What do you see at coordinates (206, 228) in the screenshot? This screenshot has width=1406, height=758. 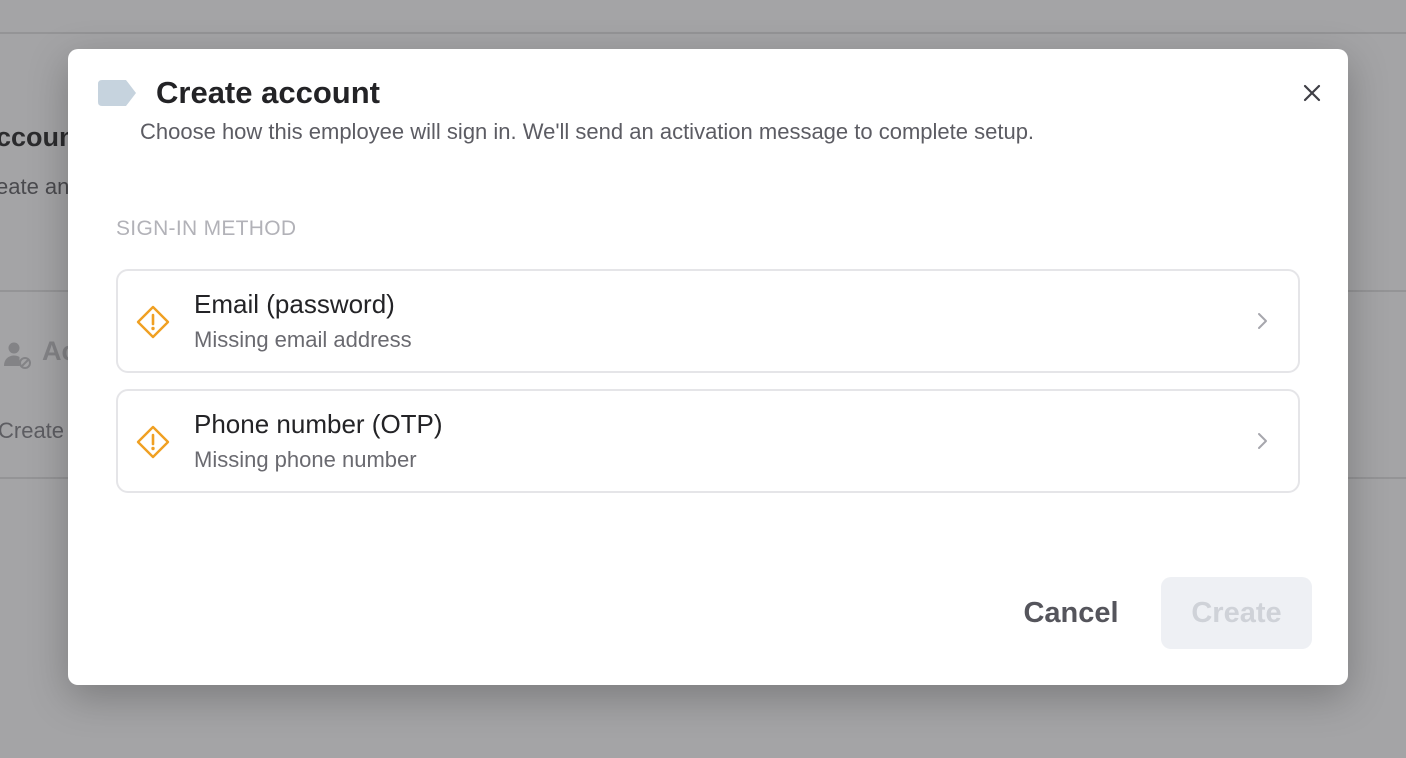 I see `section-label: SIGN-IN METHOD` at bounding box center [206, 228].